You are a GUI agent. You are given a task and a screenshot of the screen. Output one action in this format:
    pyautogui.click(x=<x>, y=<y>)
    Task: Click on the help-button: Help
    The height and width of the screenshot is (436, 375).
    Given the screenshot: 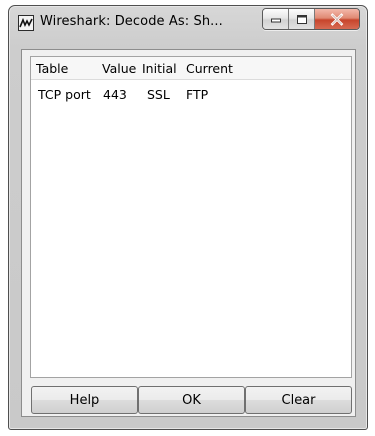 What is the action you would take?
    pyautogui.click(x=84, y=400)
    